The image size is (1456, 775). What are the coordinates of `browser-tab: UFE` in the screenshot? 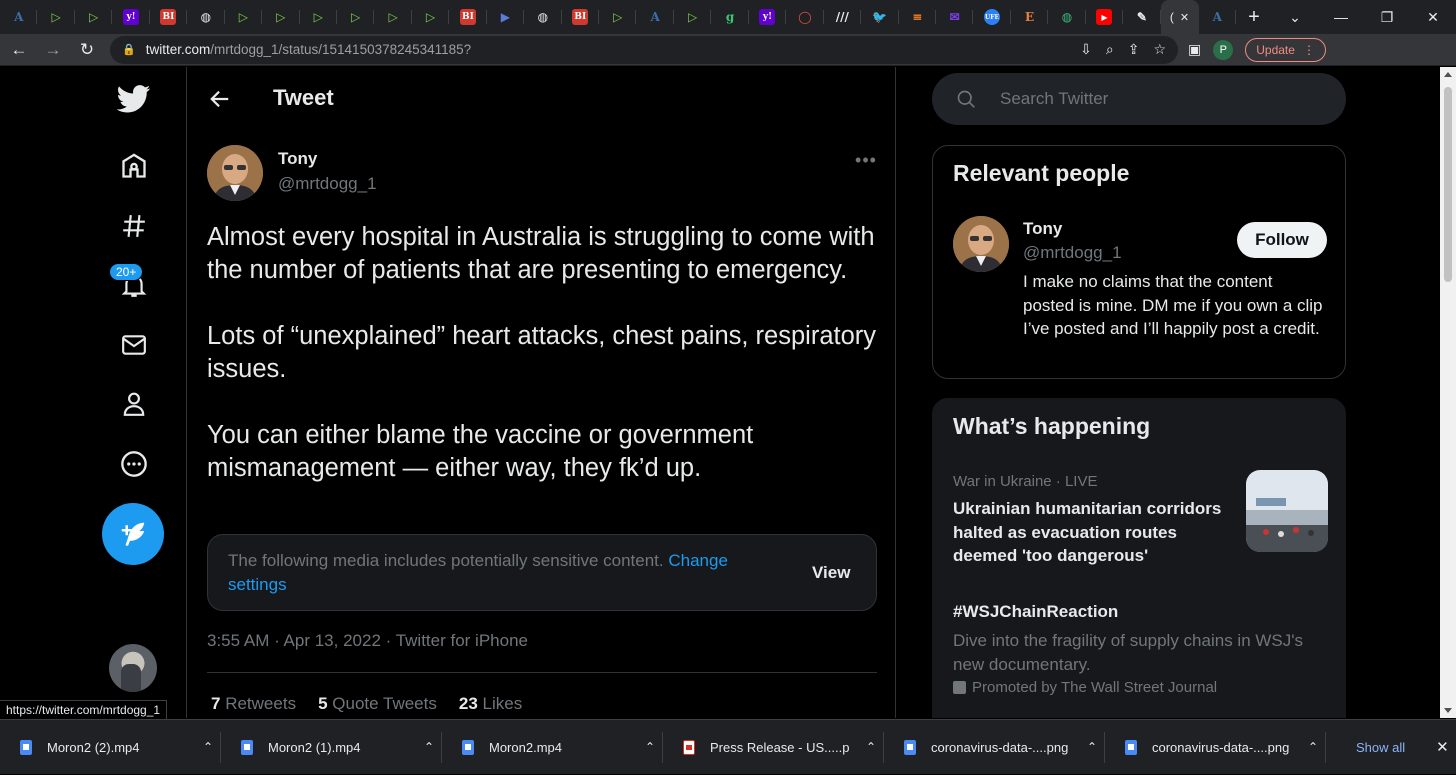 It's located at (992, 17).